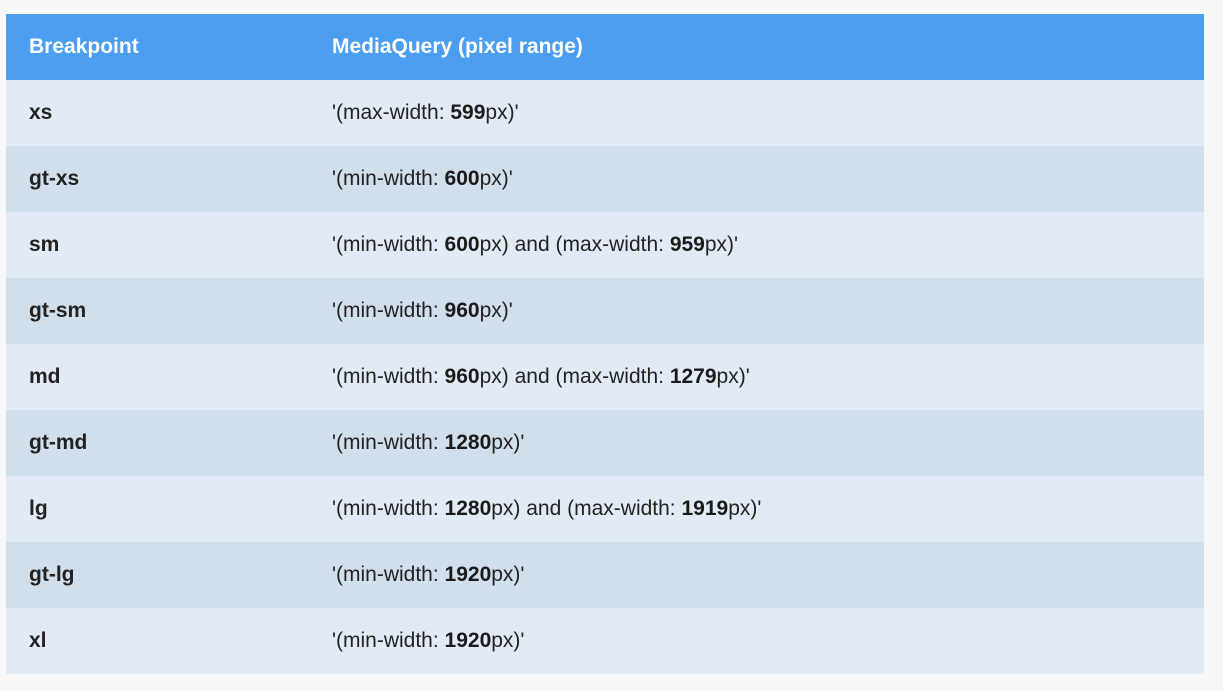 The height and width of the screenshot is (691, 1223). I want to click on mediaquery-cell: '(min-width: 600px)', so click(756, 179).